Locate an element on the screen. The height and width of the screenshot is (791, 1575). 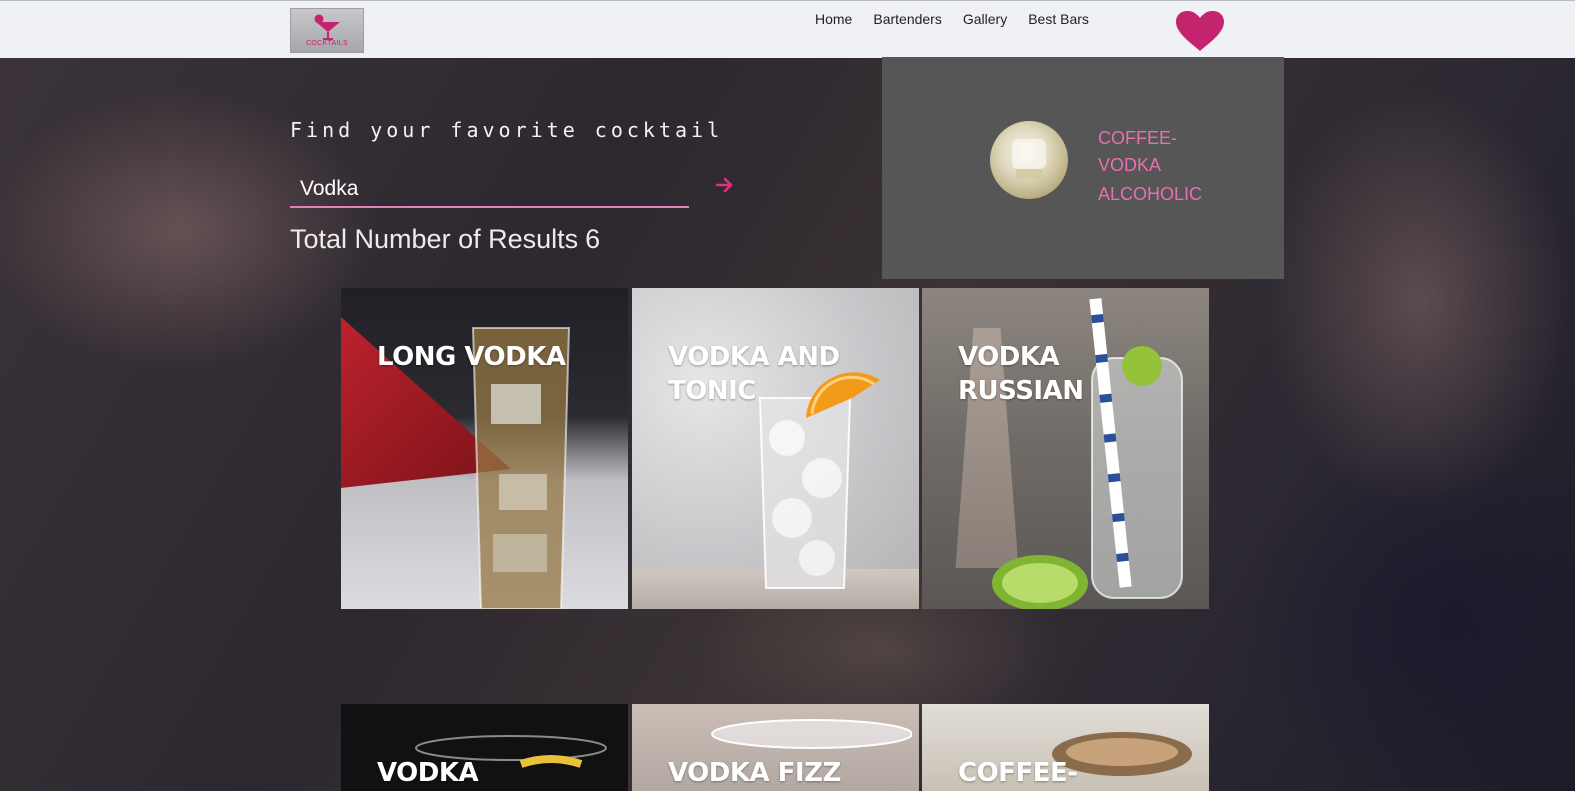
card-title: VODKA is located at coordinates (428, 773).